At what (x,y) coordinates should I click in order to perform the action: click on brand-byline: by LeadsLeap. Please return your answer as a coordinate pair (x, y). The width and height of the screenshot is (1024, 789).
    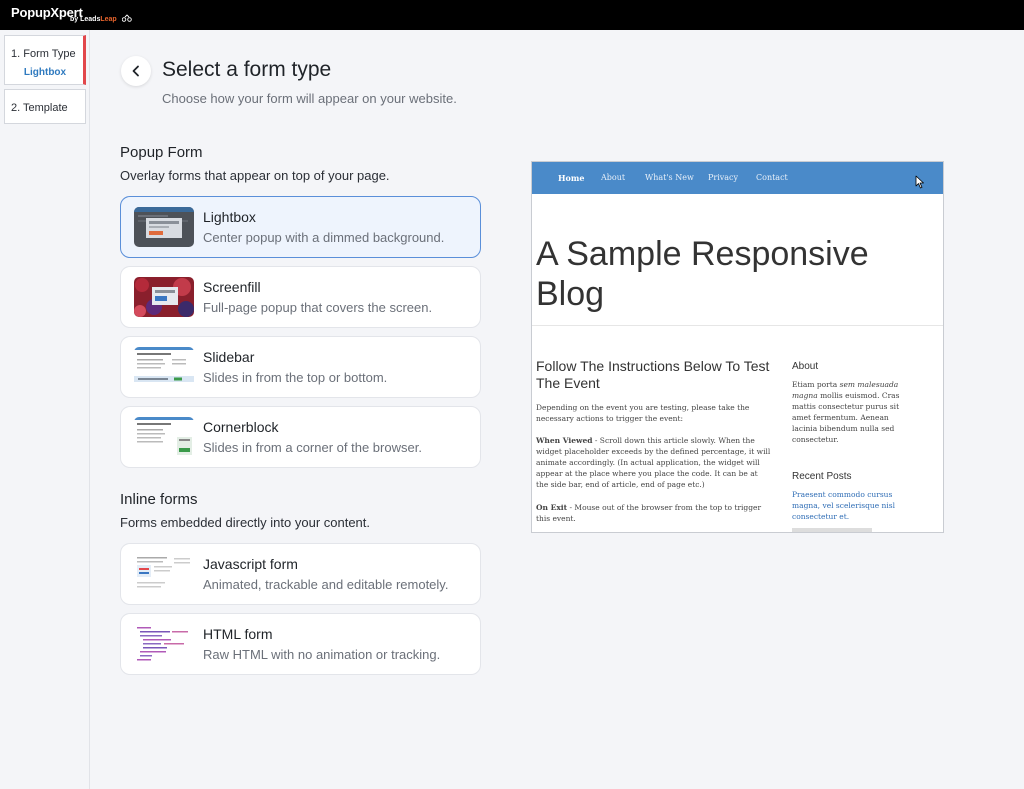
    Looking at the image, I should click on (93, 19).